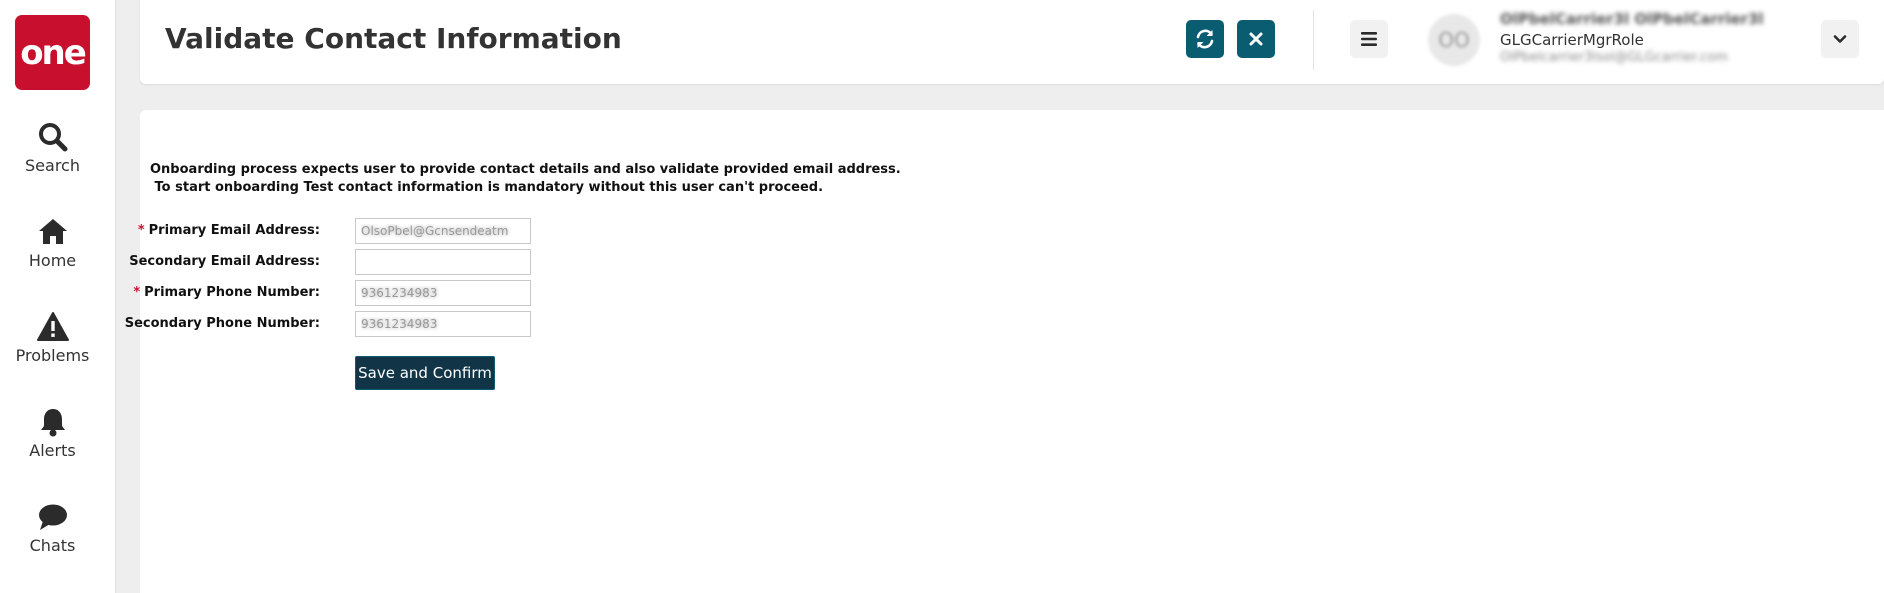 This screenshot has width=1884, height=593. What do you see at coordinates (393, 38) in the screenshot?
I see `page-title: Validate Contact Information` at bounding box center [393, 38].